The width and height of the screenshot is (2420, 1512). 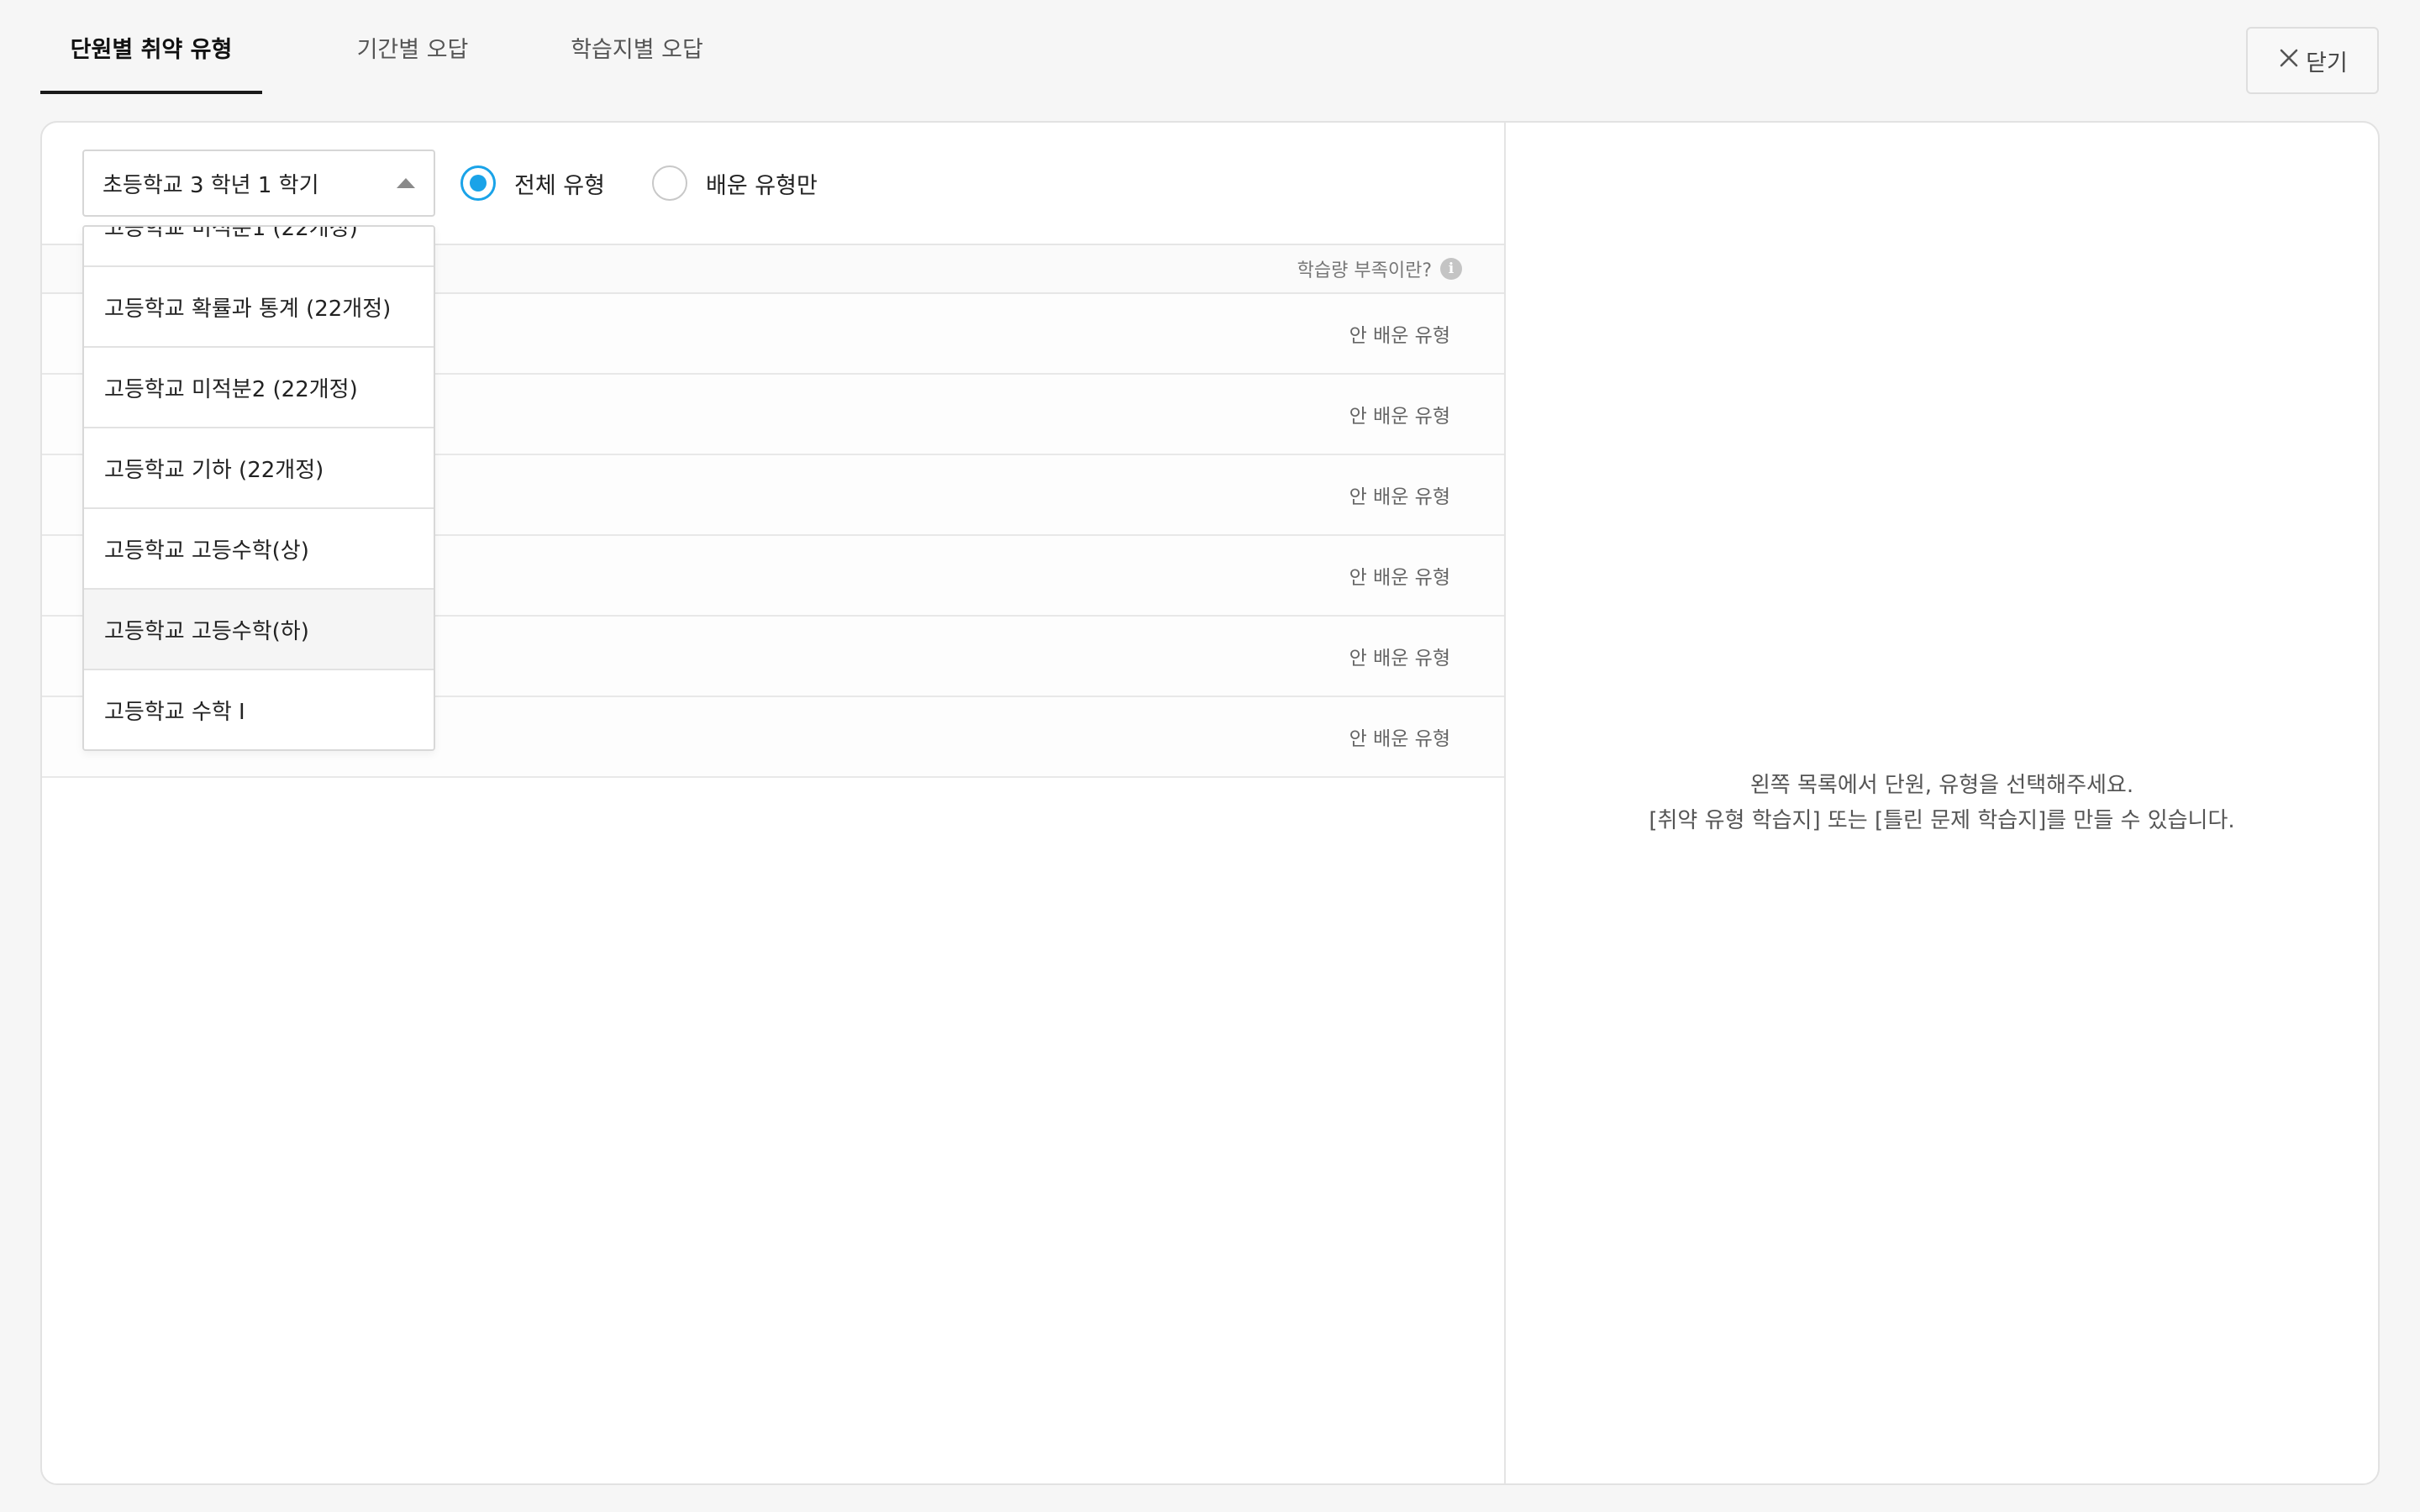 What do you see at coordinates (669, 183) in the screenshot?
I see `radio-unchecked-icon` at bounding box center [669, 183].